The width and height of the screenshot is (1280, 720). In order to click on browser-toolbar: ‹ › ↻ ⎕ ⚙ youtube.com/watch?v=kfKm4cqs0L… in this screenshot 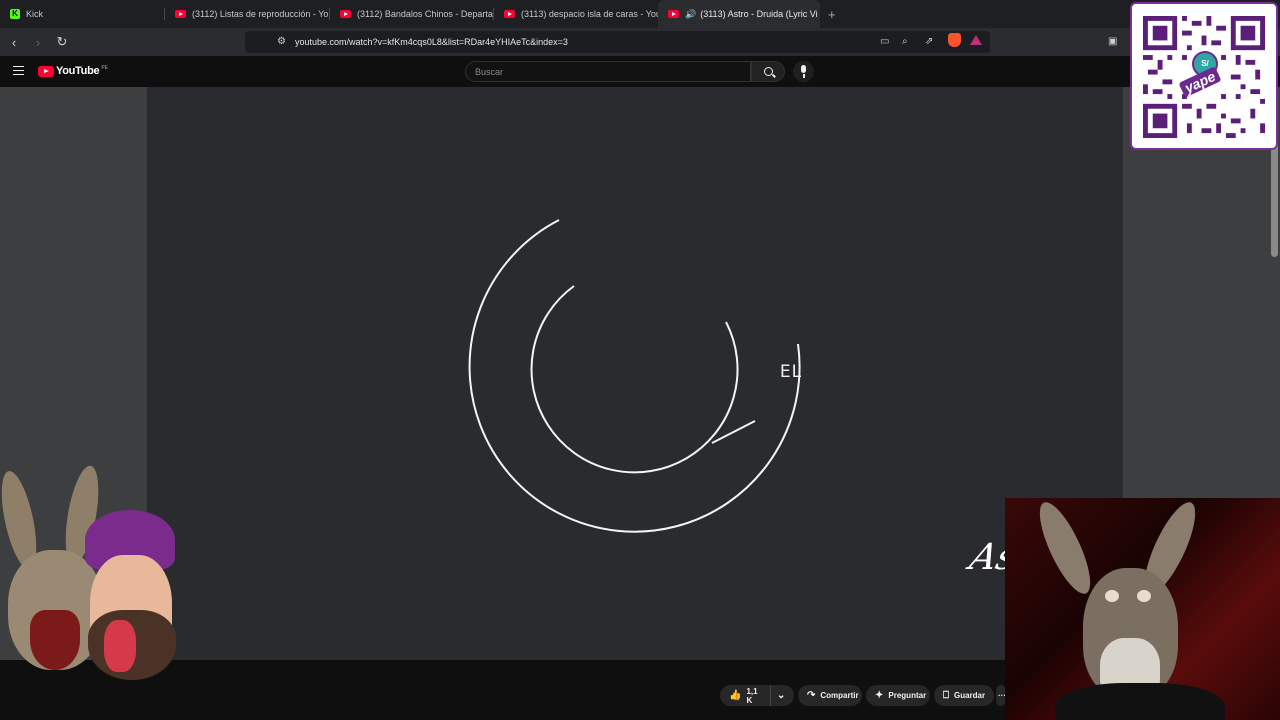, I will do `click(640, 42)`.